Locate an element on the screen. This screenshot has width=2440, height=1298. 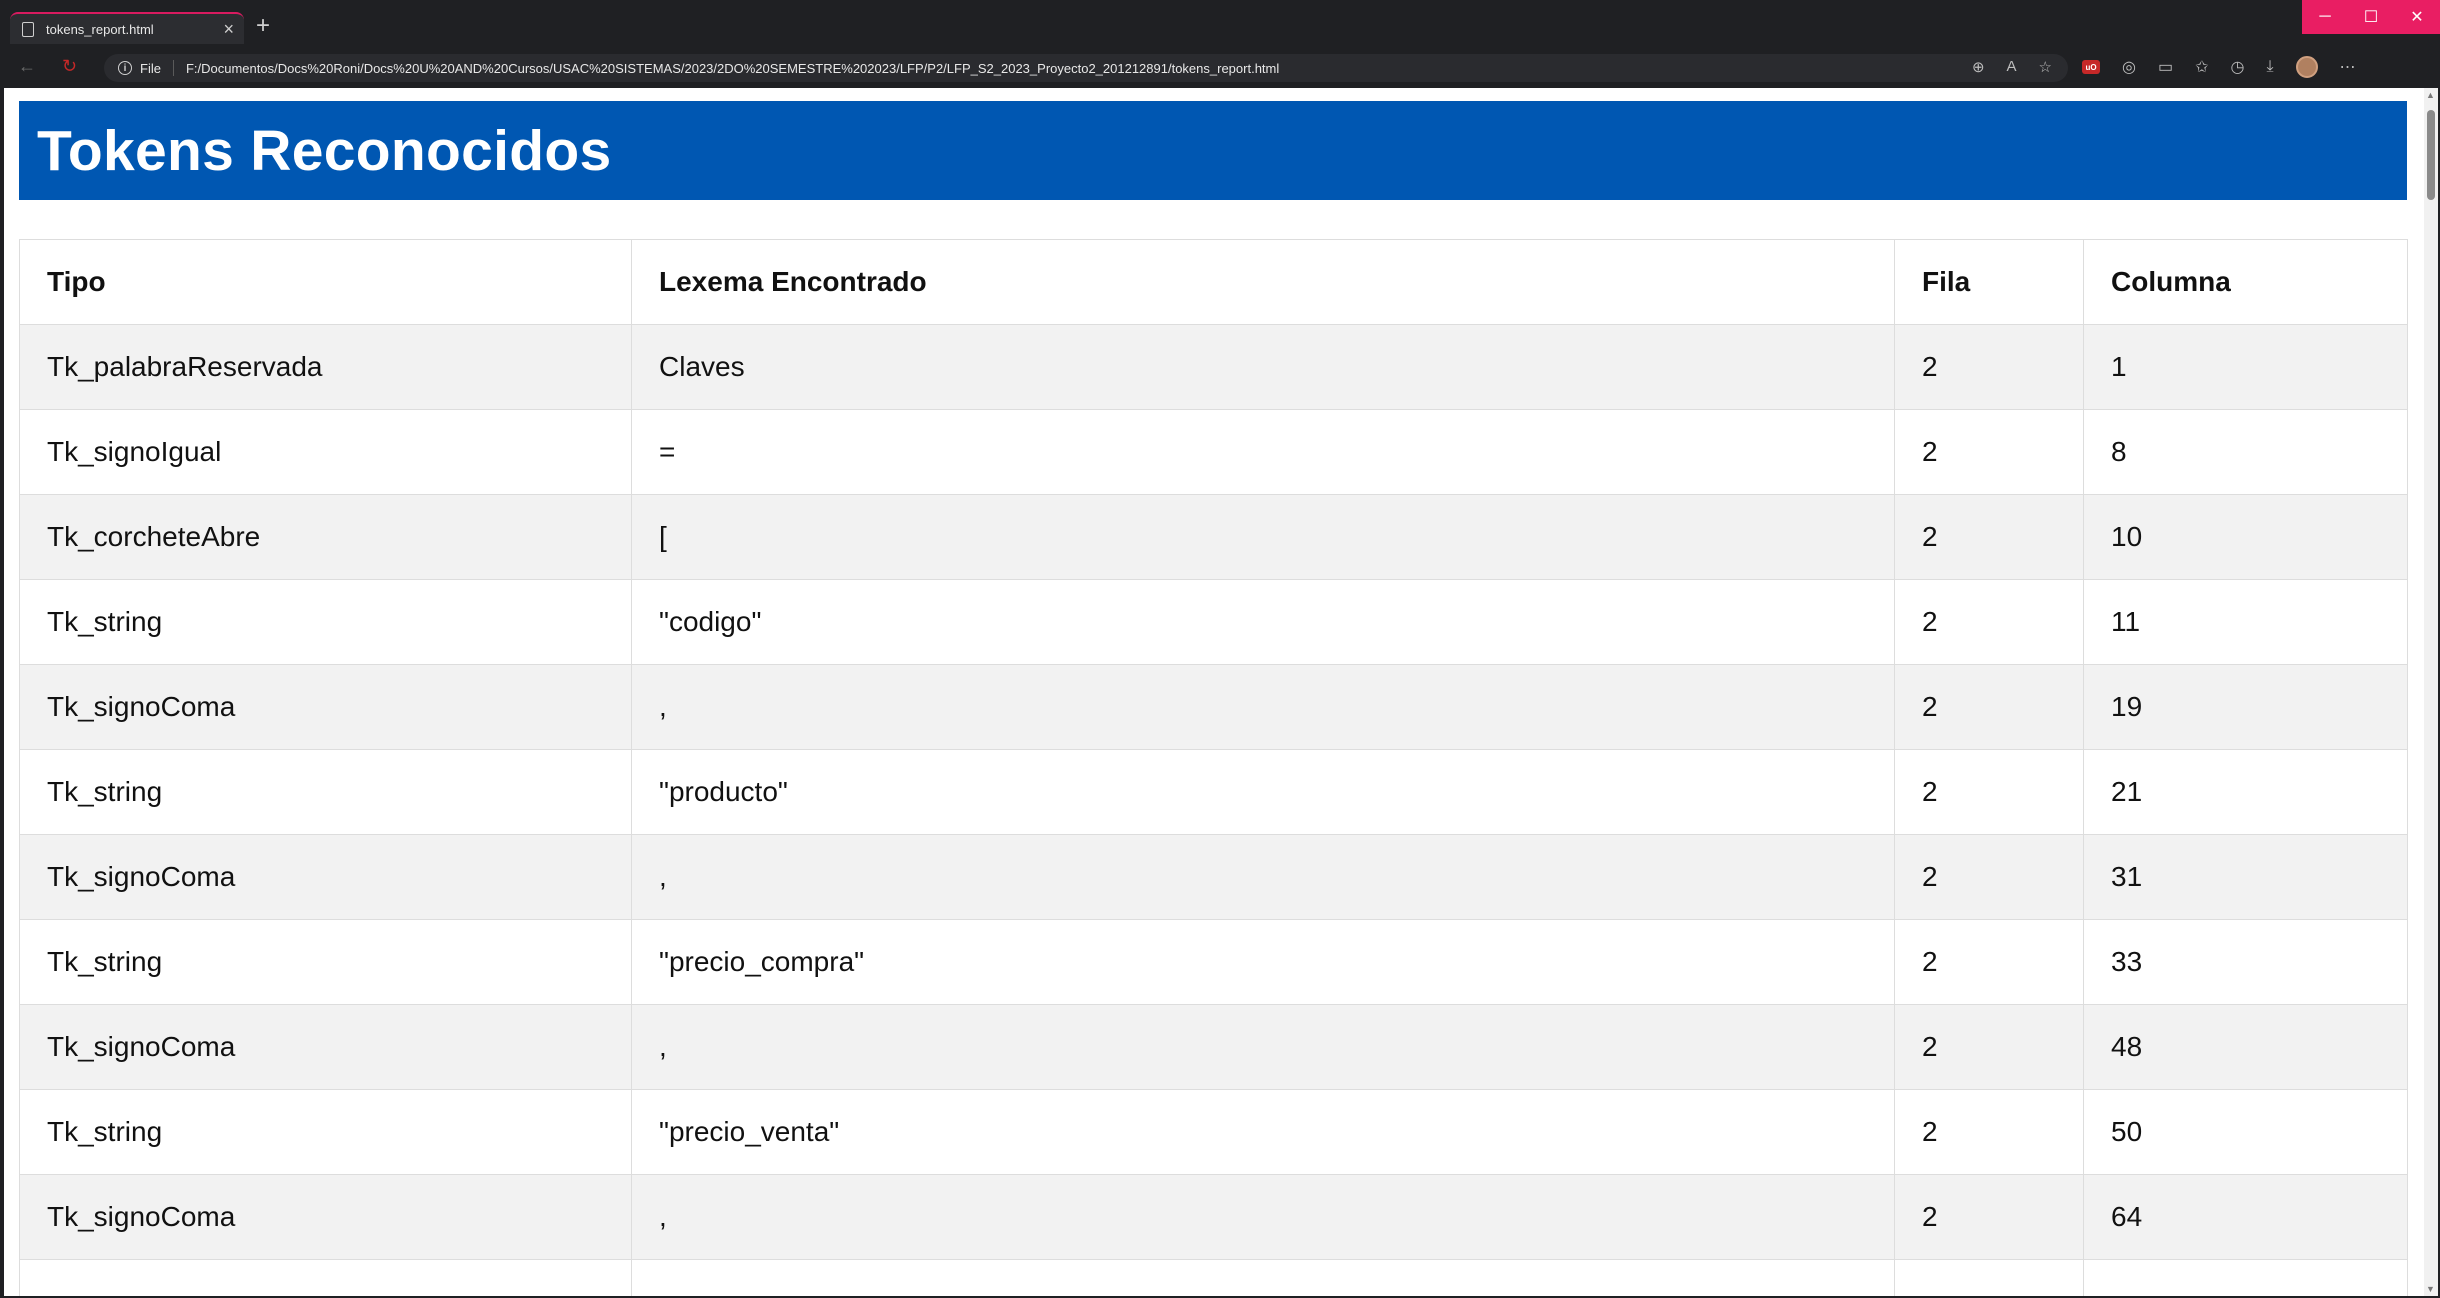
maximize-icon: ☐ is located at coordinates (2371, 17).